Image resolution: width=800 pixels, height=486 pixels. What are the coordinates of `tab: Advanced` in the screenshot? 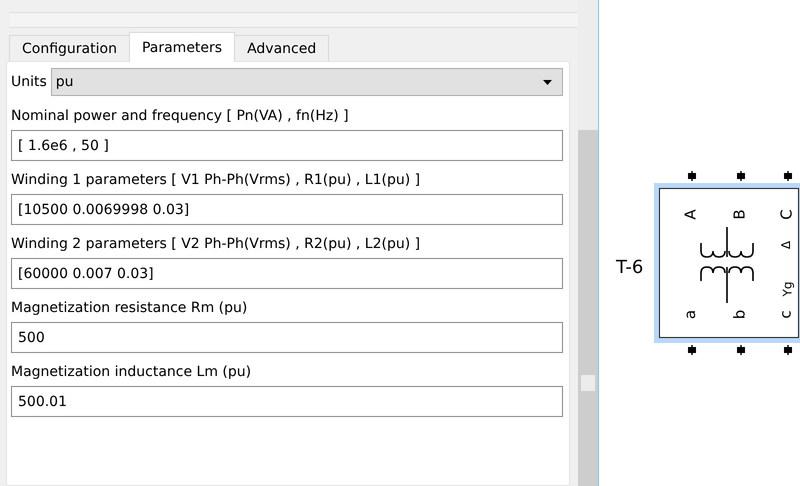 It's located at (282, 48).